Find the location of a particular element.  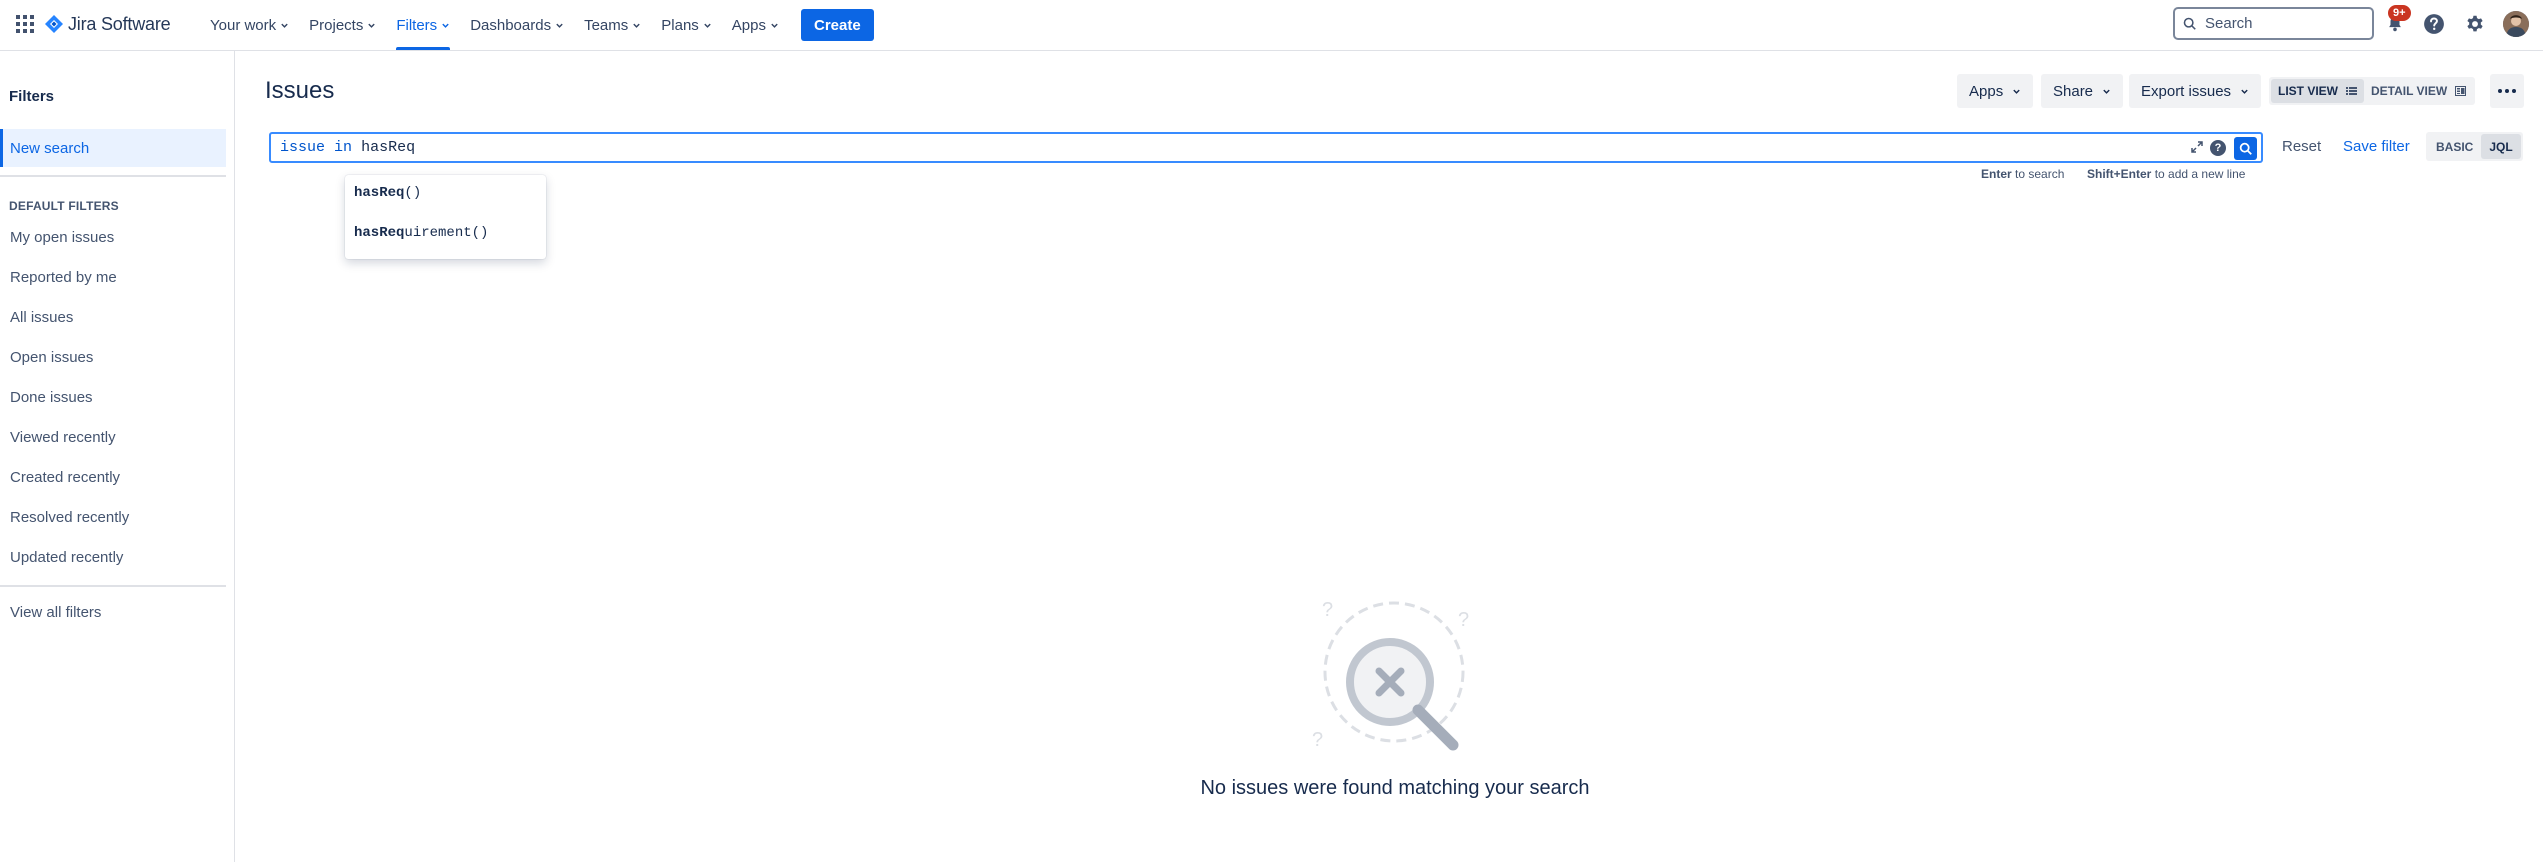

suggestion-rest: uirement() is located at coordinates (446, 233).